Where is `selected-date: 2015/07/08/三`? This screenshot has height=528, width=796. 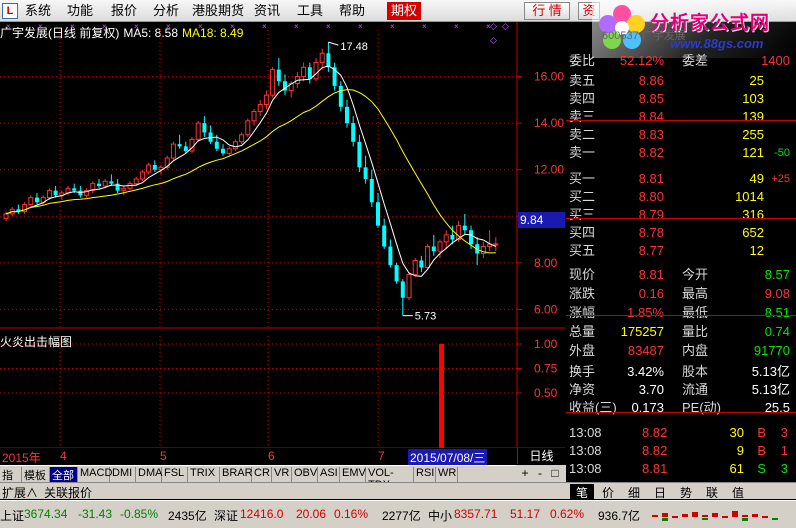
selected-date: 2015/07/08/三 is located at coordinates (448, 457).